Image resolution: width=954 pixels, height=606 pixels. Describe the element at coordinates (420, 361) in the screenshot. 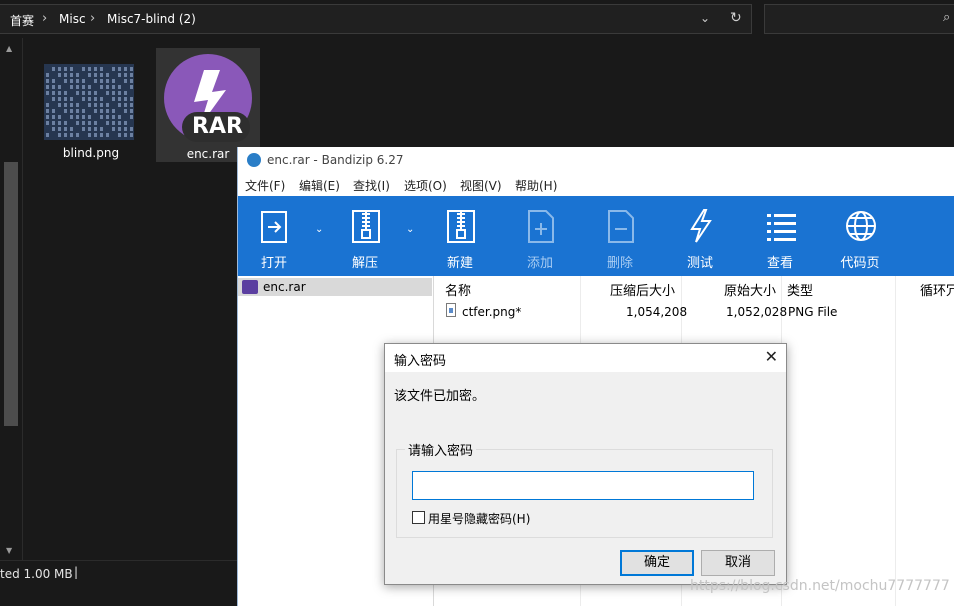

I see `dialog-title: 输入密码` at that location.